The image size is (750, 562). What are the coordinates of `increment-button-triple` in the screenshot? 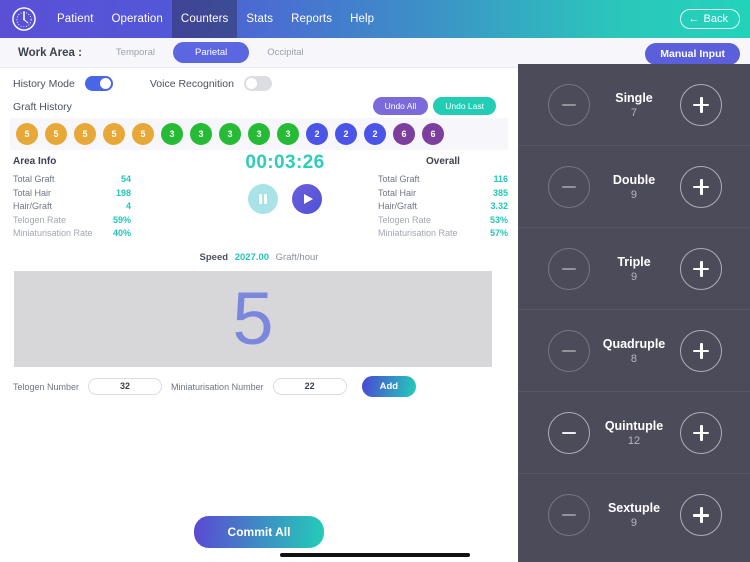 It's located at (701, 268).